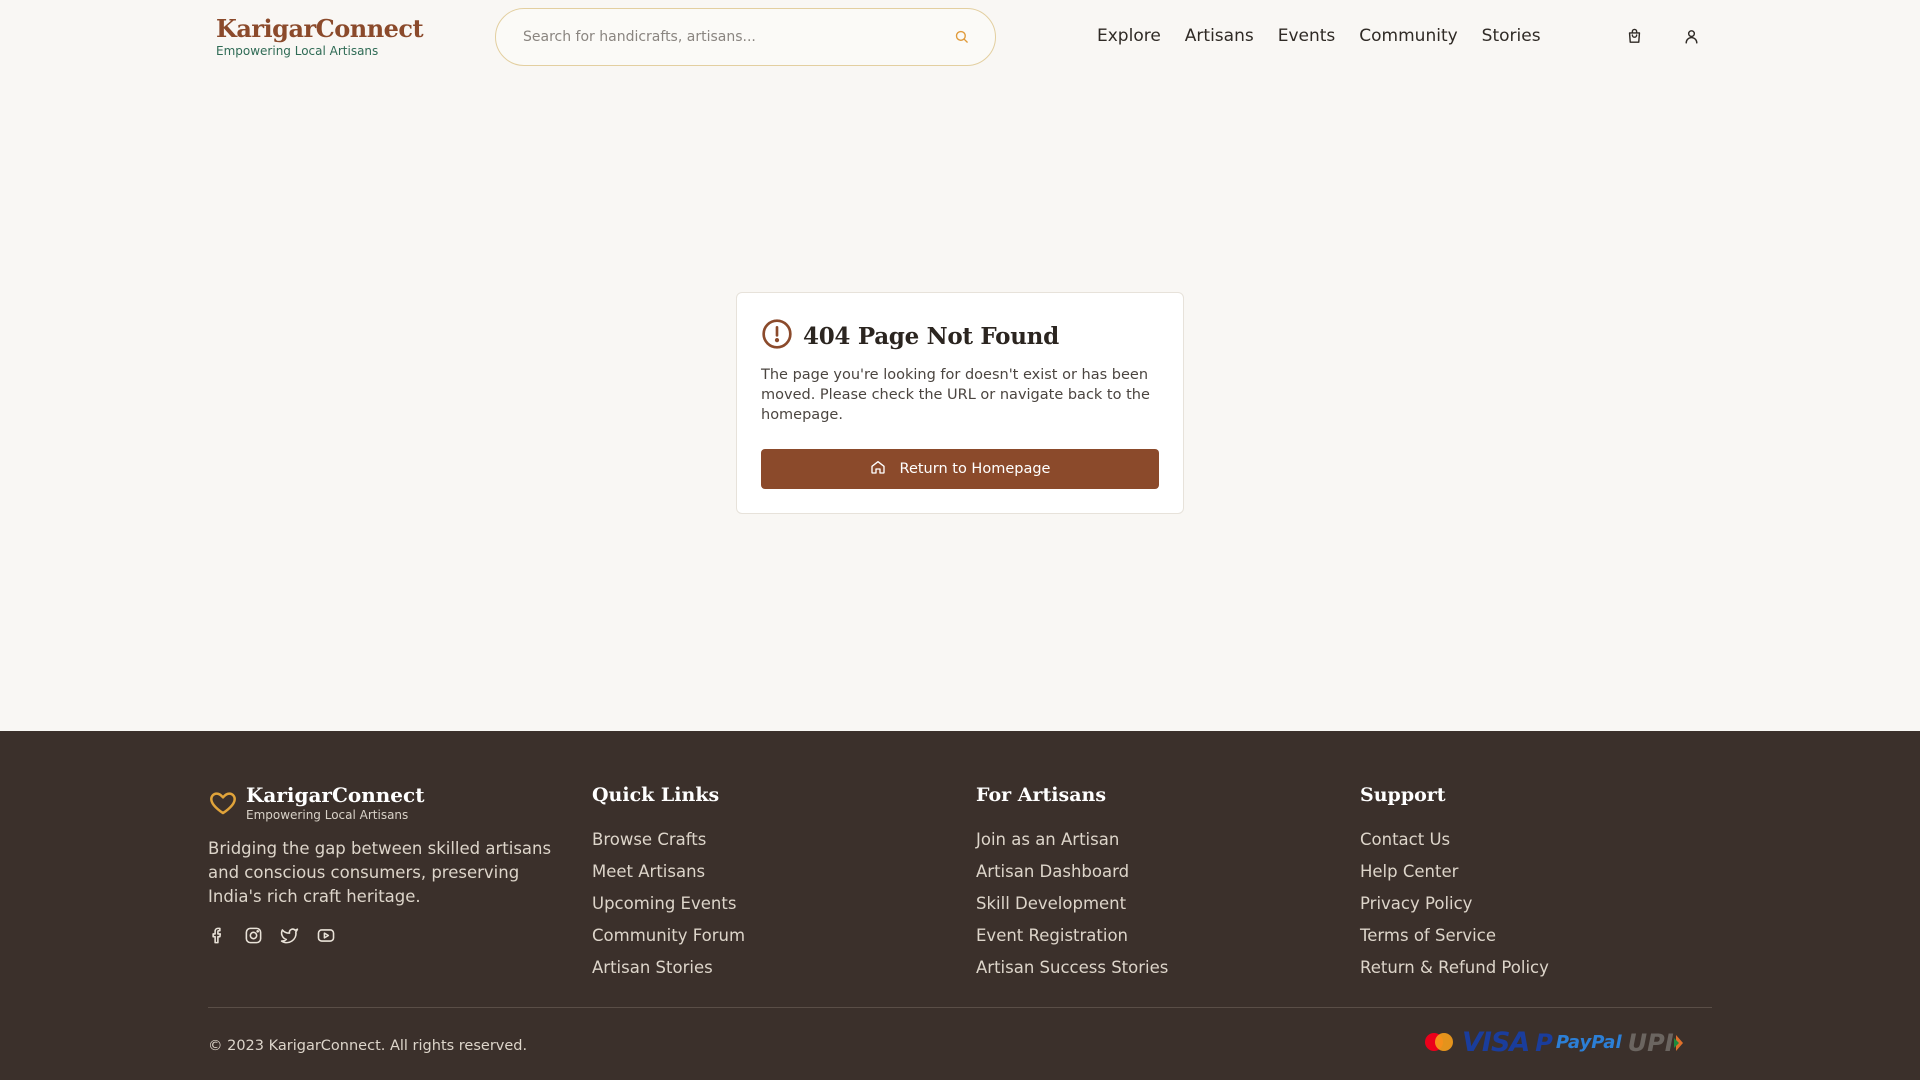  Describe the element at coordinates (325, 935) in the screenshot. I see `youtube-icon` at that location.